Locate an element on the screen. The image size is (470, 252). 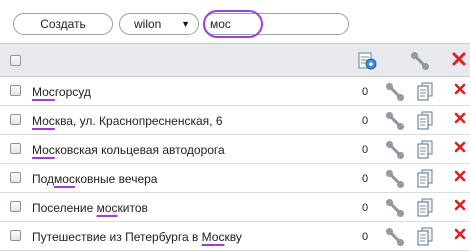
name-suffix: китов is located at coordinates (132, 208).